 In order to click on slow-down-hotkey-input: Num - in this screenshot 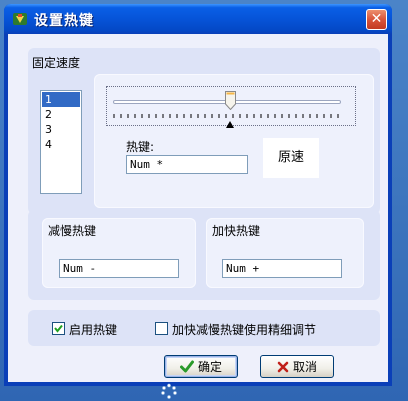, I will do `click(119, 268)`.